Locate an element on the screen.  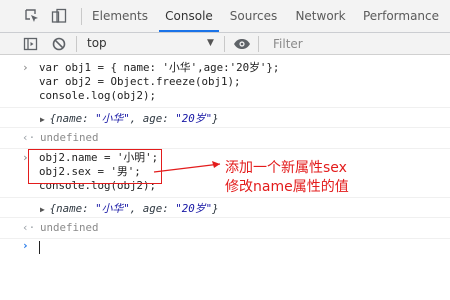
annotation-text-add-sex: 添加一个新属性sex is located at coordinates (286, 168).